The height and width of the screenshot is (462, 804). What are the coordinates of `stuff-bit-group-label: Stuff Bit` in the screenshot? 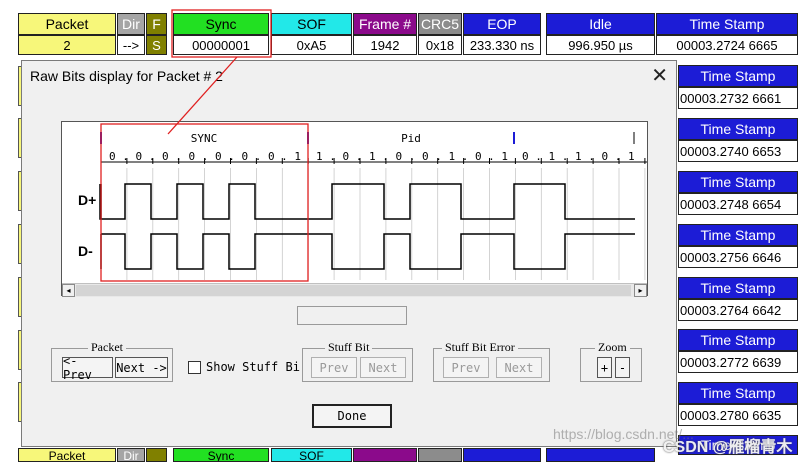 It's located at (349, 347).